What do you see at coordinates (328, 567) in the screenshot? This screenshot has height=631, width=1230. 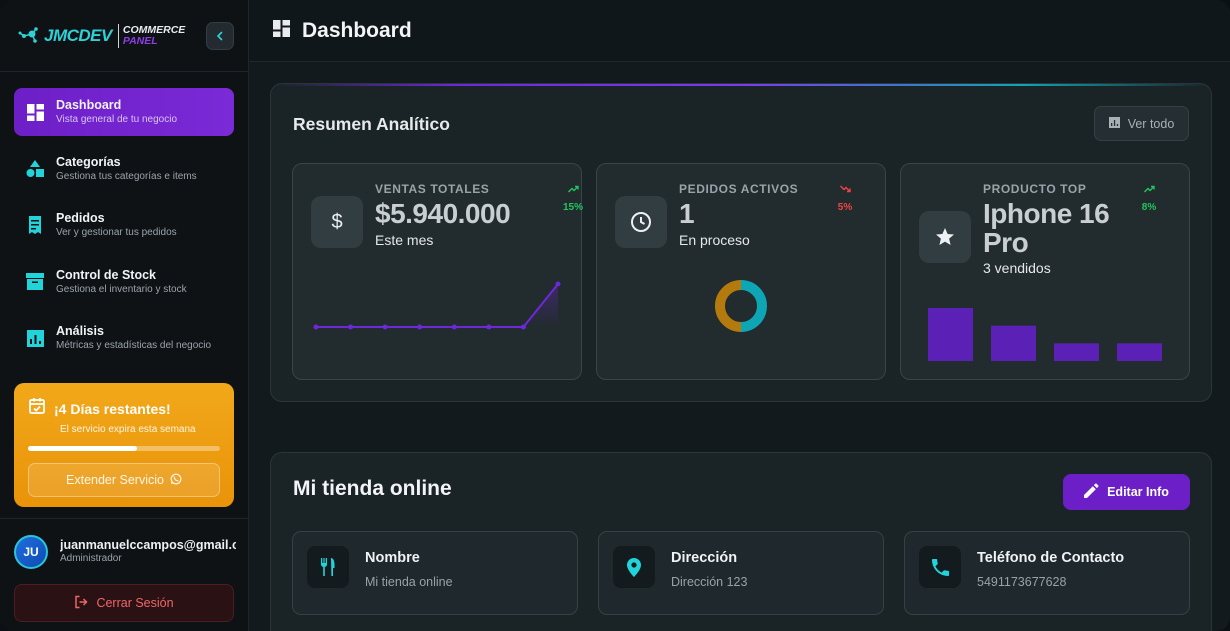 I see `utensils-icon` at bounding box center [328, 567].